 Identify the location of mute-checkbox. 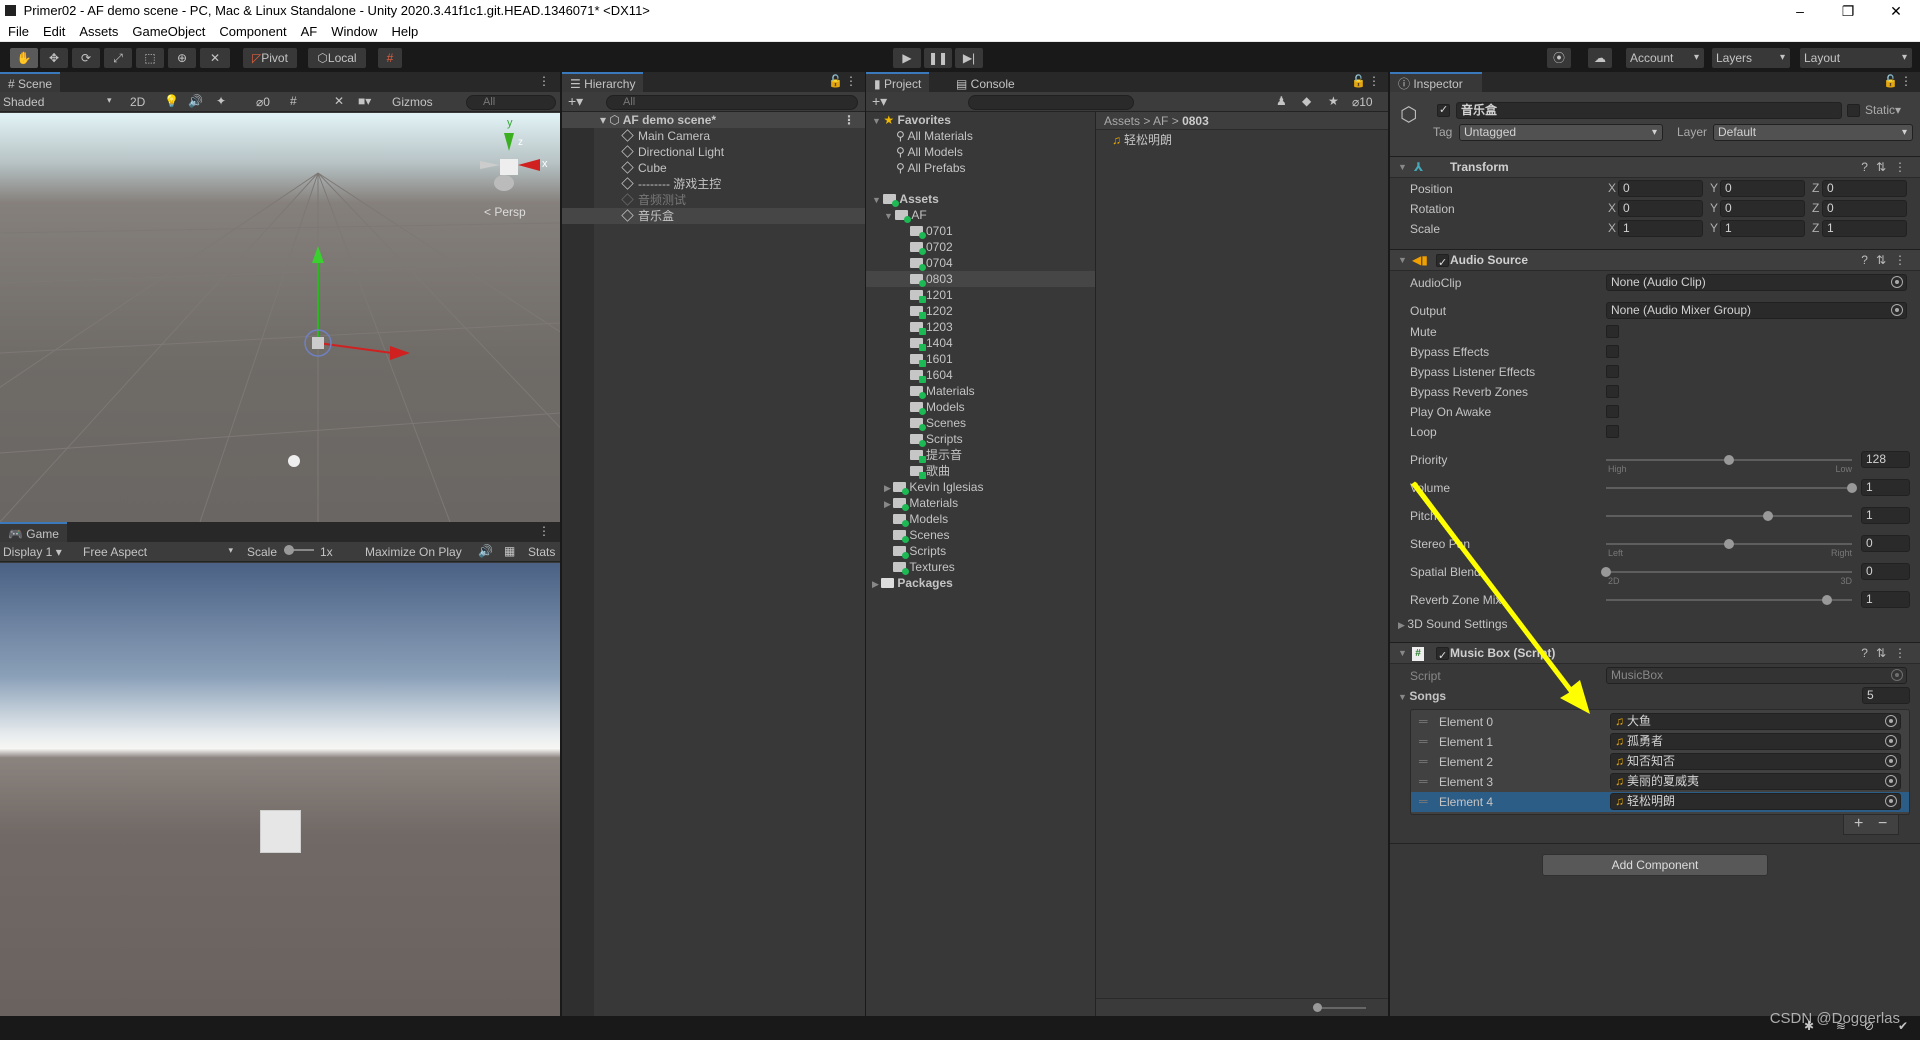
(1612, 331).